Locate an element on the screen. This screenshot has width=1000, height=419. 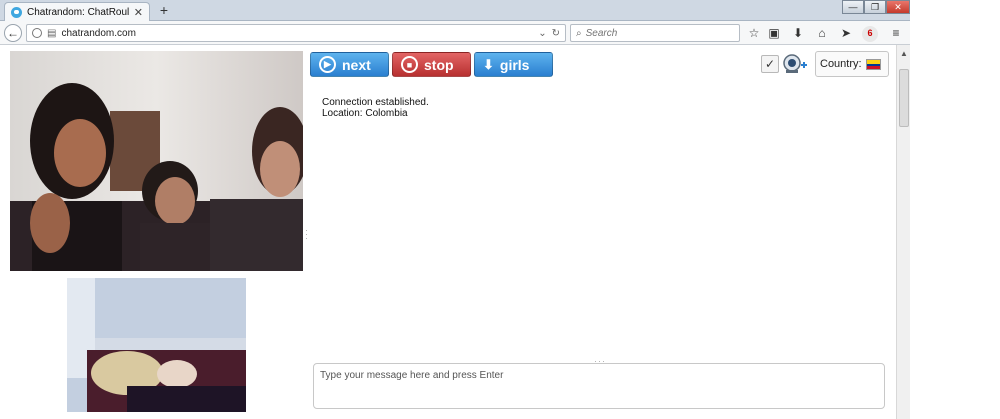
message-input is located at coordinates (599, 386).